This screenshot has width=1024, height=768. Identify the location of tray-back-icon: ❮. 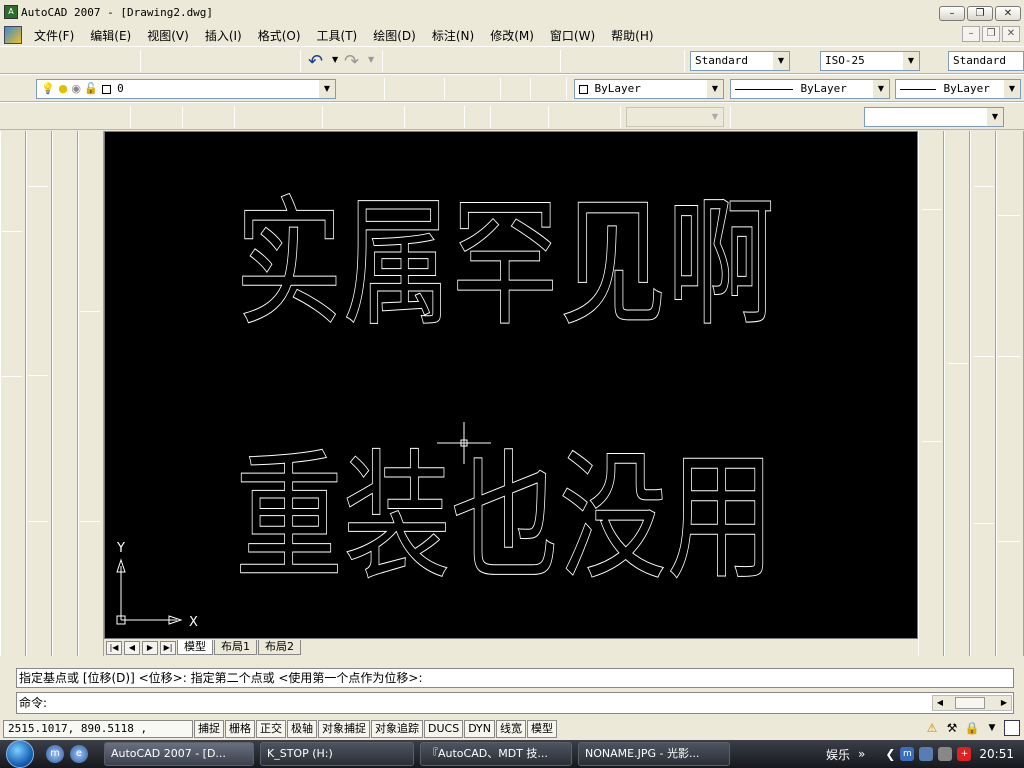
(890, 754).